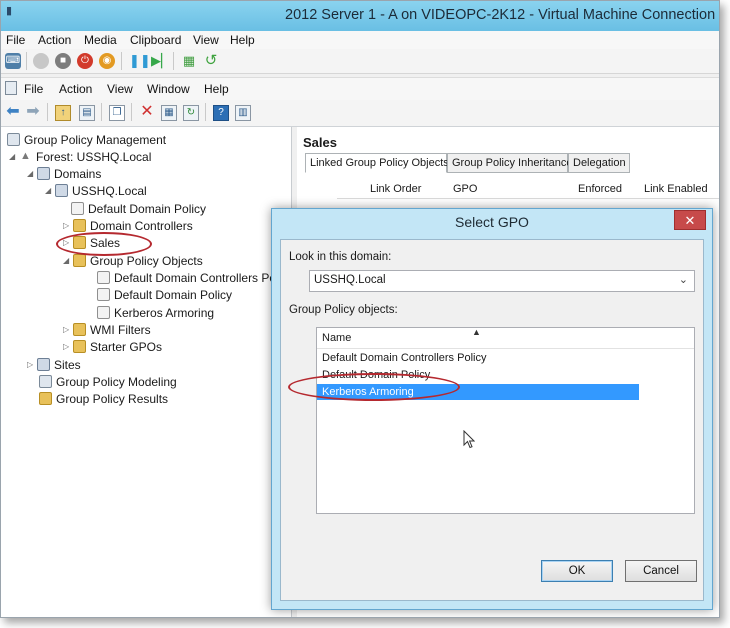  What do you see at coordinates (33, 89) in the screenshot?
I see `mmc-menu-file: File` at bounding box center [33, 89].